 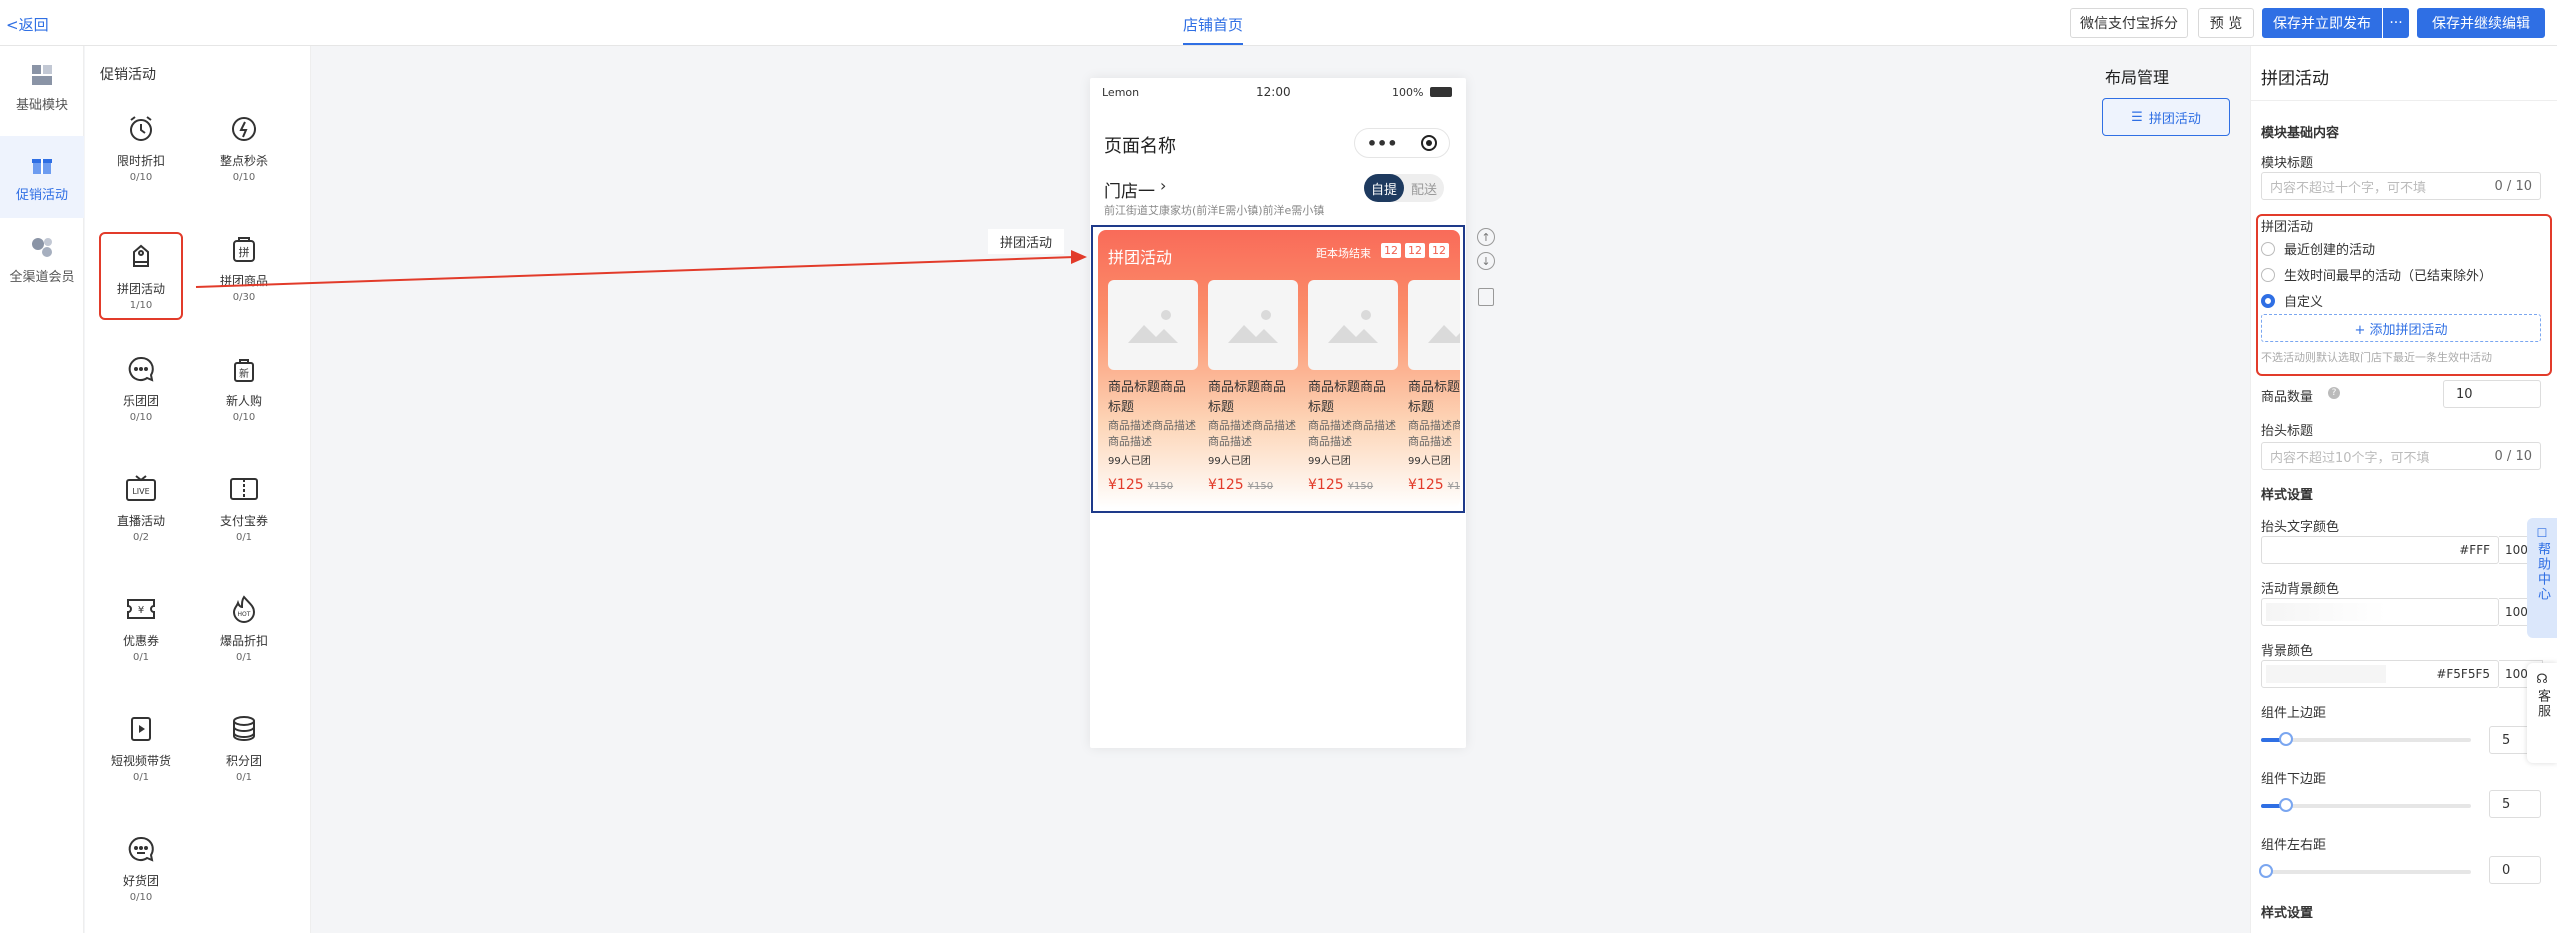 What do you see at coordinates (2401, 328) in the screenshot?
I see `add-group-activity-button: + 添加拼团活动` at bounding box center [2401, 328].